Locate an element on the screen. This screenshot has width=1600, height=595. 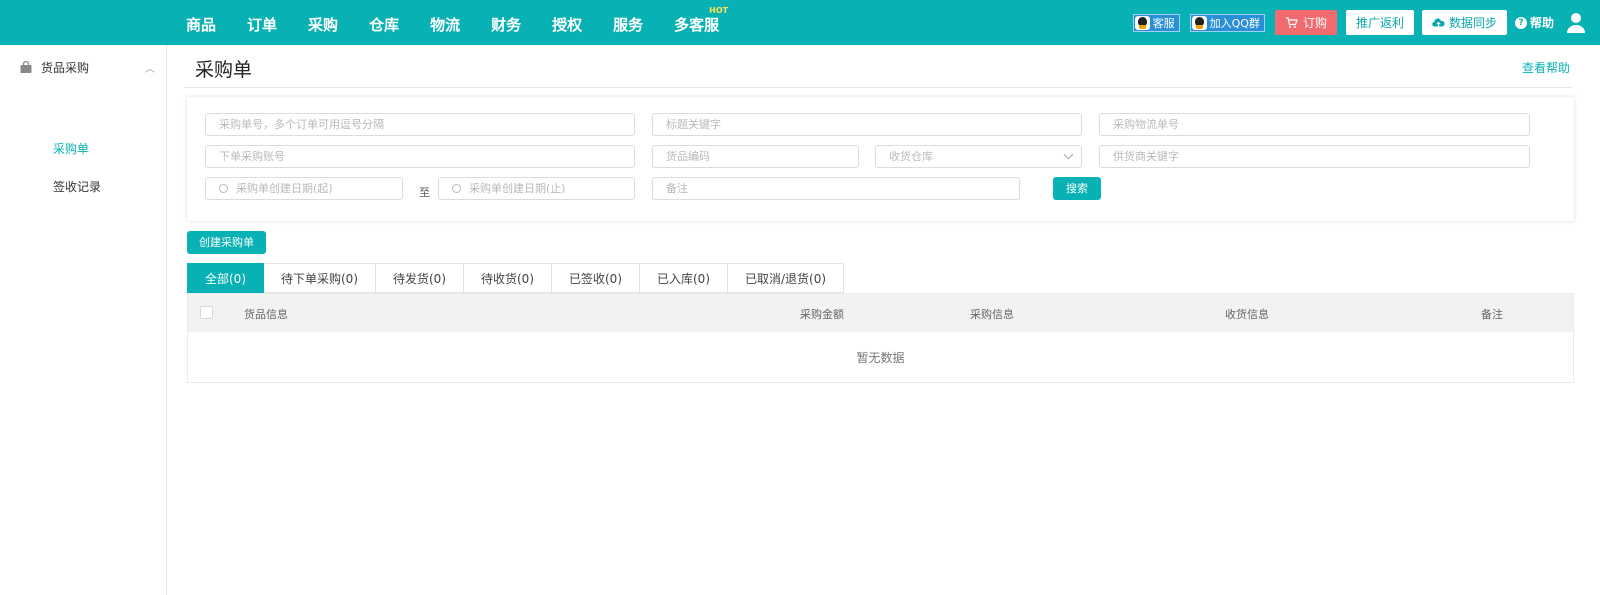
join-qq-group-label: 加入QQ群 is located at coordinates (1234, 23).